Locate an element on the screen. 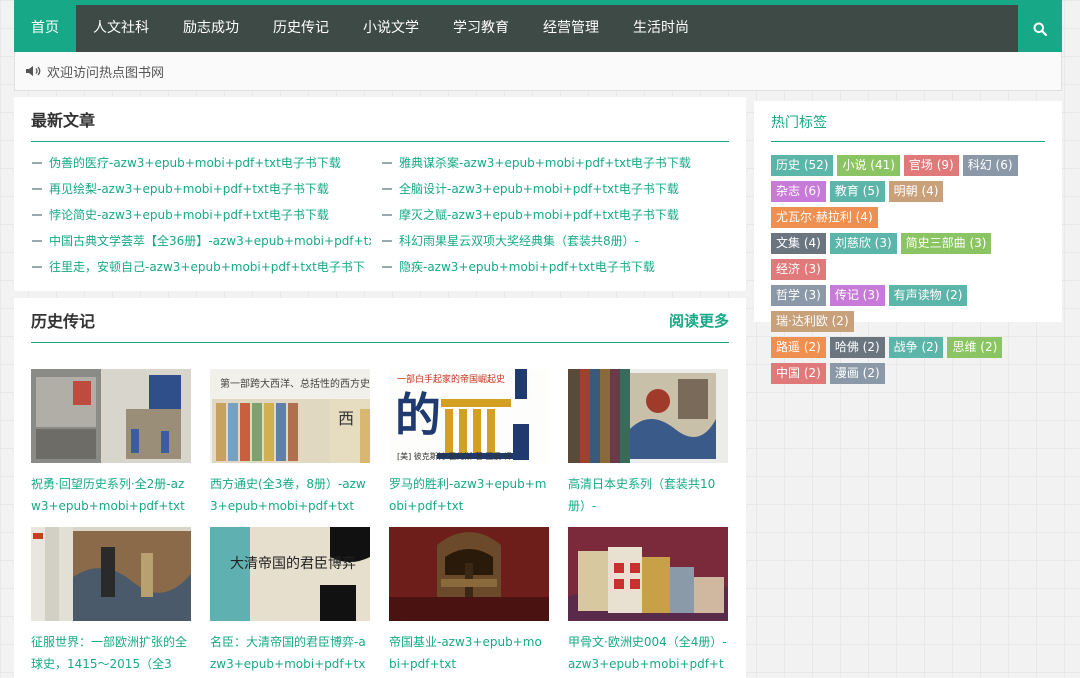  book-title: 祝勇·回望历史系列·全2册-azw3+epub+mobi+pdf+txt is located at coordinates (111, 495).